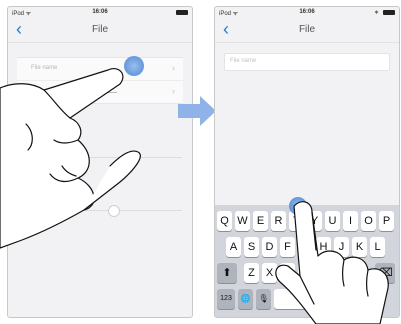  Describe the element at coordinates (226, 299) in the screenshot. I see `numbers-key: 123` at that location.